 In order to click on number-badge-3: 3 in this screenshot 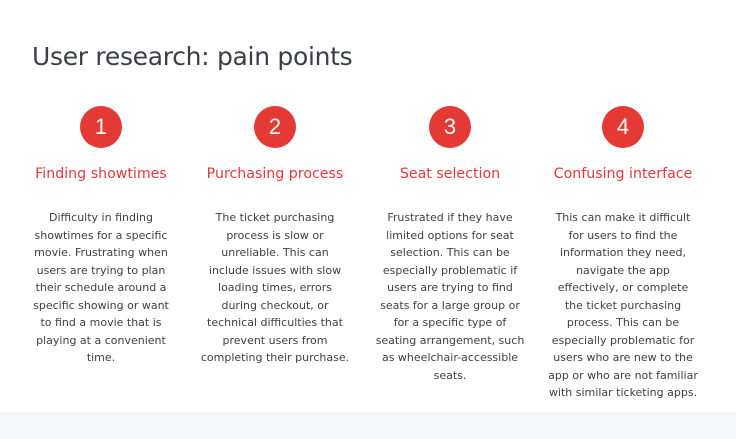, I will do `click(450, 127)`.